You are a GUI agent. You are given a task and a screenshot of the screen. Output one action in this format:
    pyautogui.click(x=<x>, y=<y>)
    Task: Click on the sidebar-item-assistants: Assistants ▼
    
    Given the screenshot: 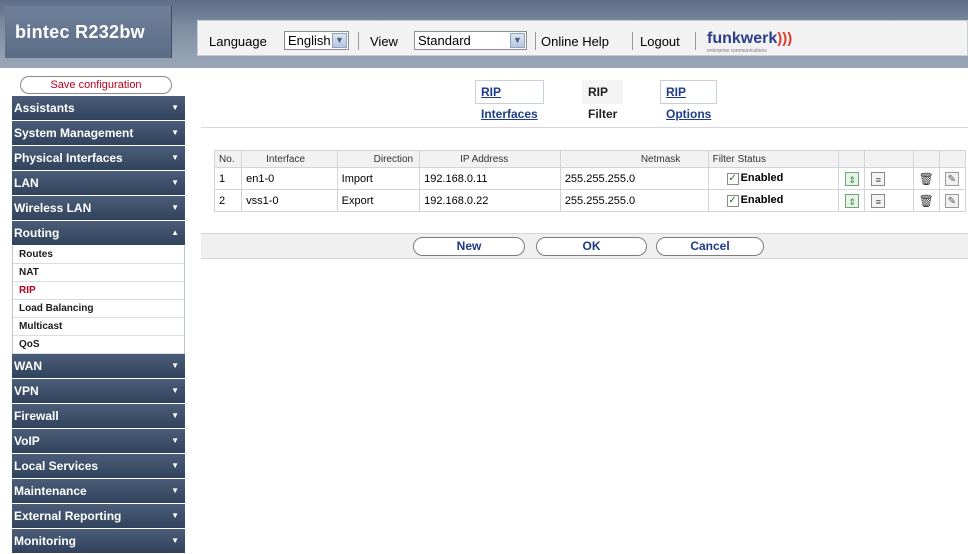 What is the action you would take?
    pyautogui.click(x=98, y=108)
    